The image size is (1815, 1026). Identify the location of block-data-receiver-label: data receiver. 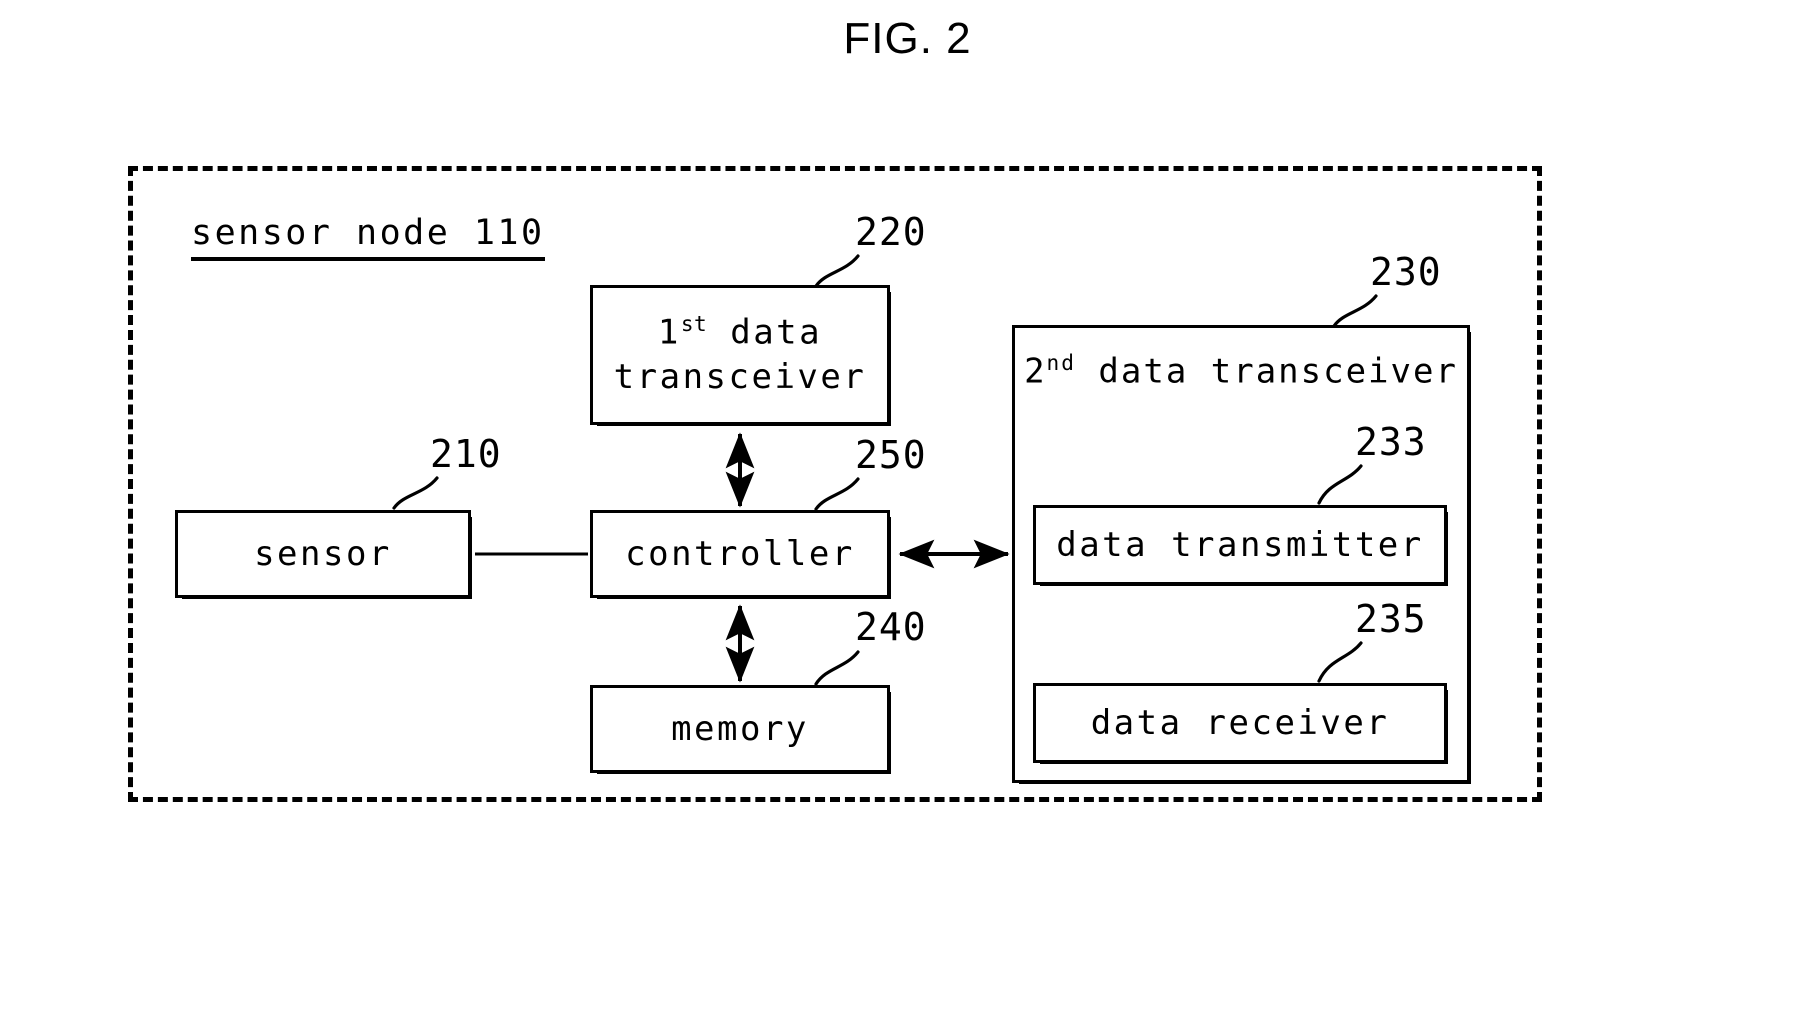
(1240, 722).